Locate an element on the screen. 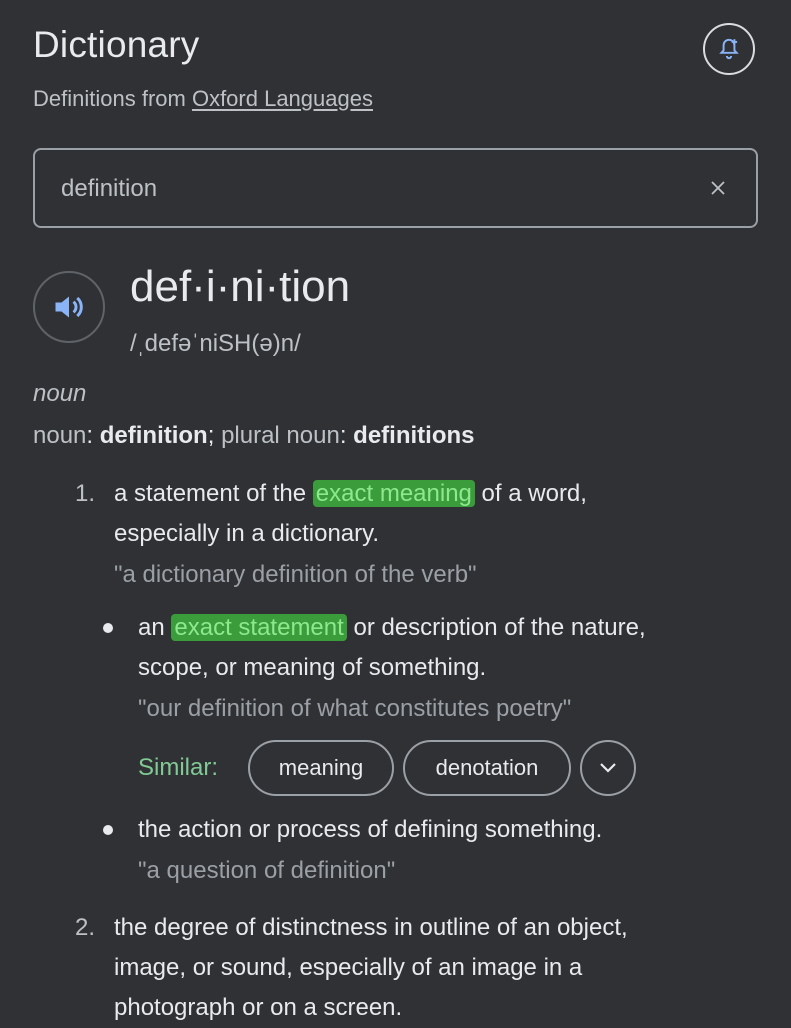  search-input is located at coordinates (371, 189).